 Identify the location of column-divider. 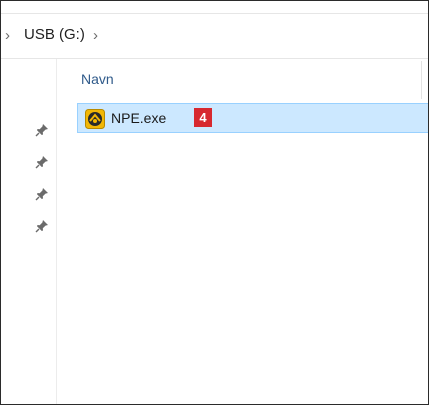
(421, 80).